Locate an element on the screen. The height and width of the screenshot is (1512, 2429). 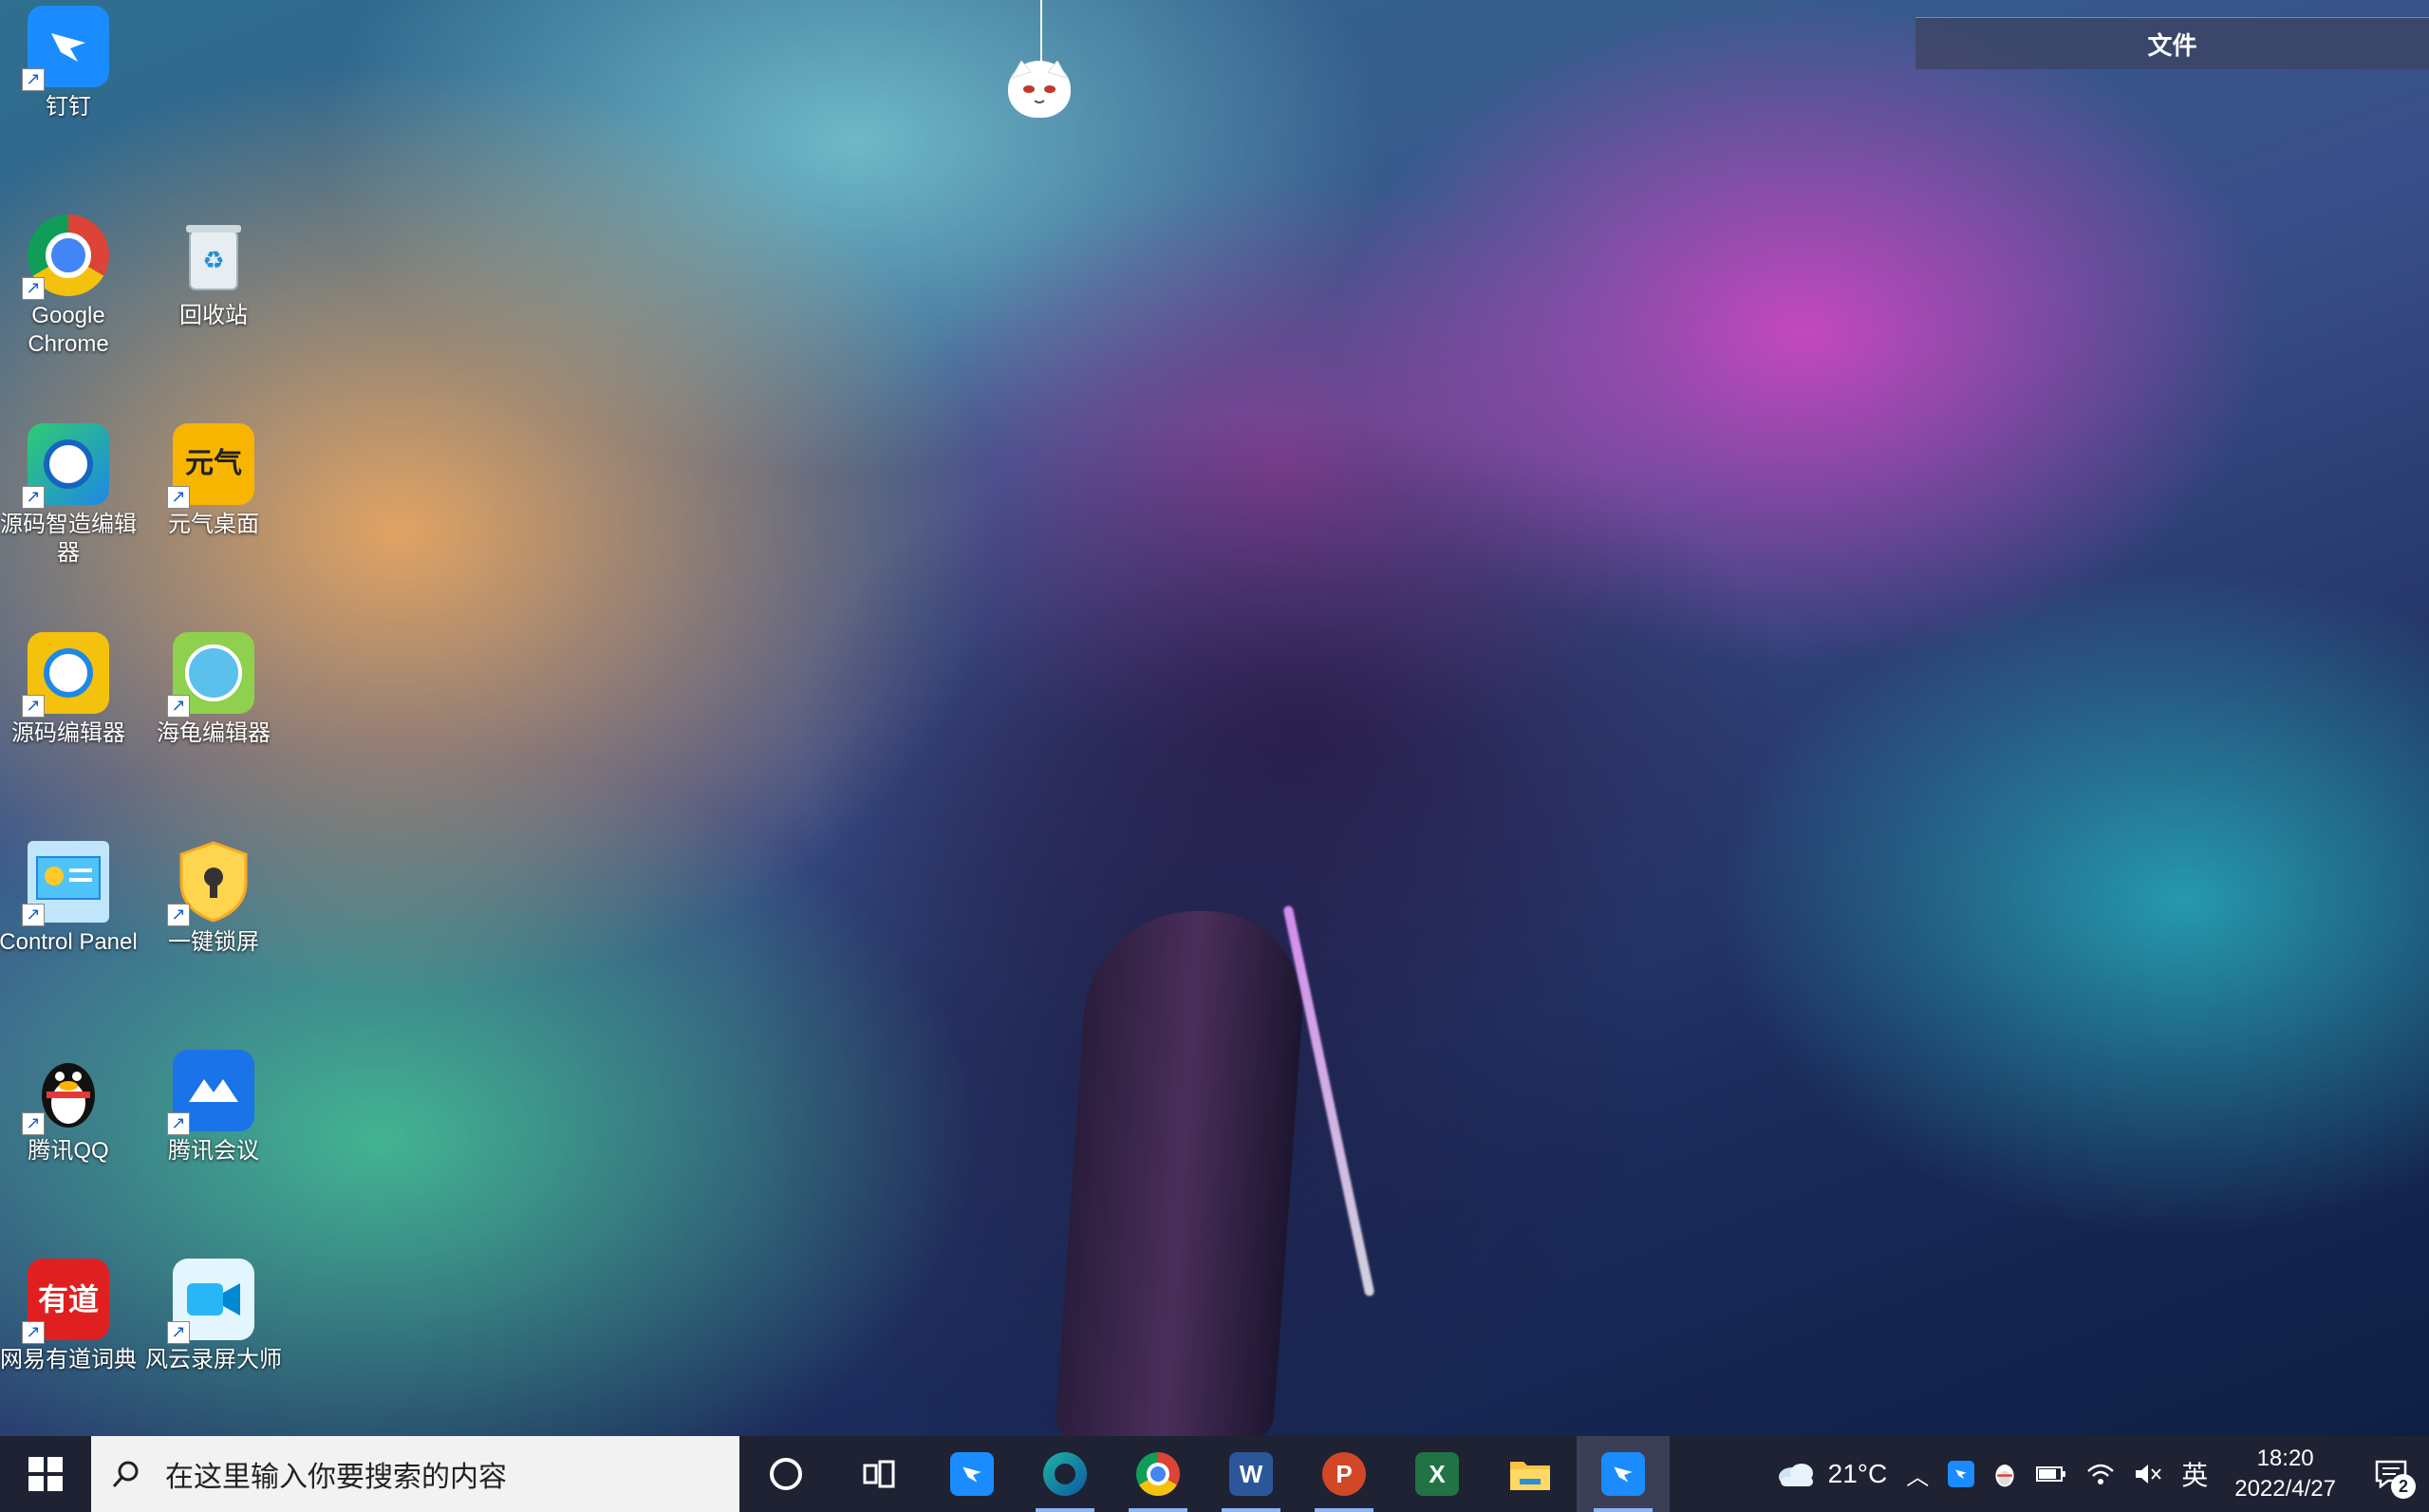
input-language-indicator: 英 is located at coordinates (2194, 1474).